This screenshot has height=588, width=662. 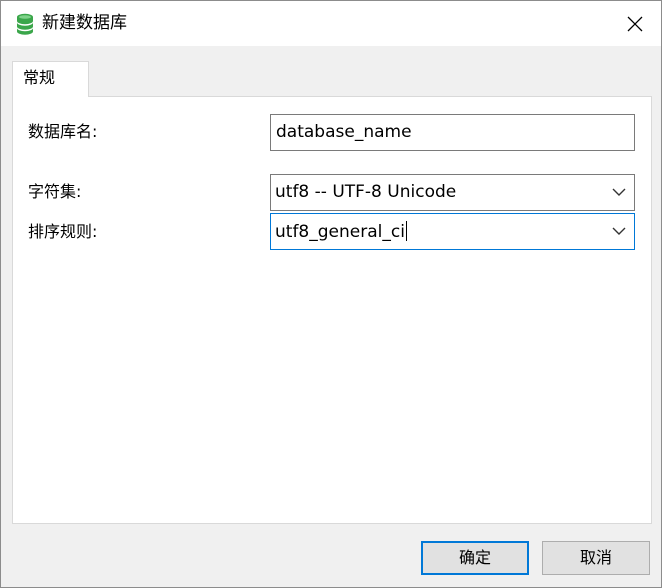 What do you see at coordinates (452, 231) in the screenshot?
I see `collation-select: utf8_general_ci` at bounding box center [452, 231].